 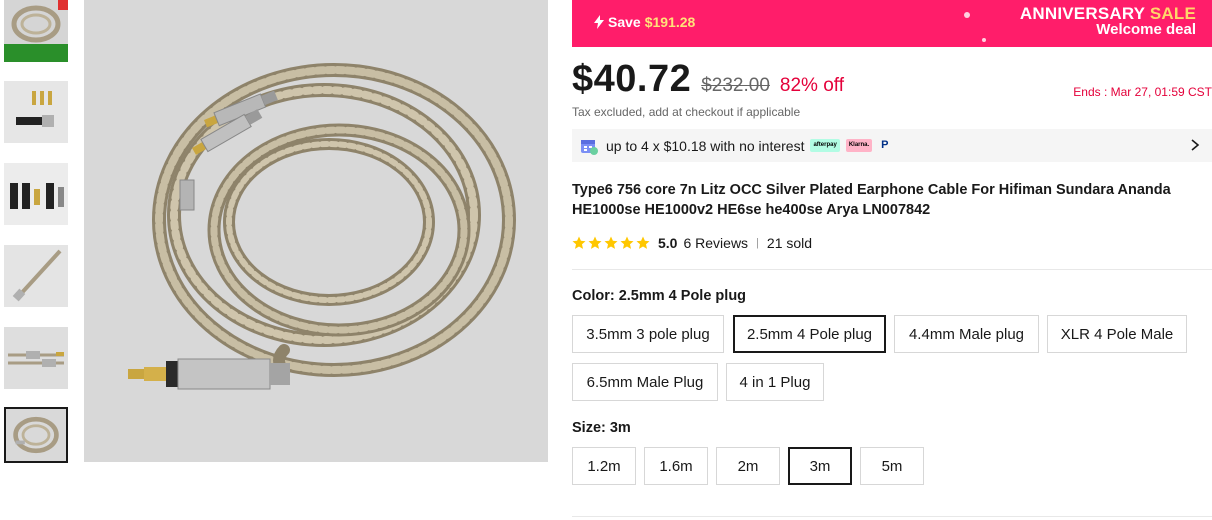 What do you see at coordinates (676, 466) in the screenshot?
I see `size-option-1.6m: 1.6m` at bounding box center [676, 466].